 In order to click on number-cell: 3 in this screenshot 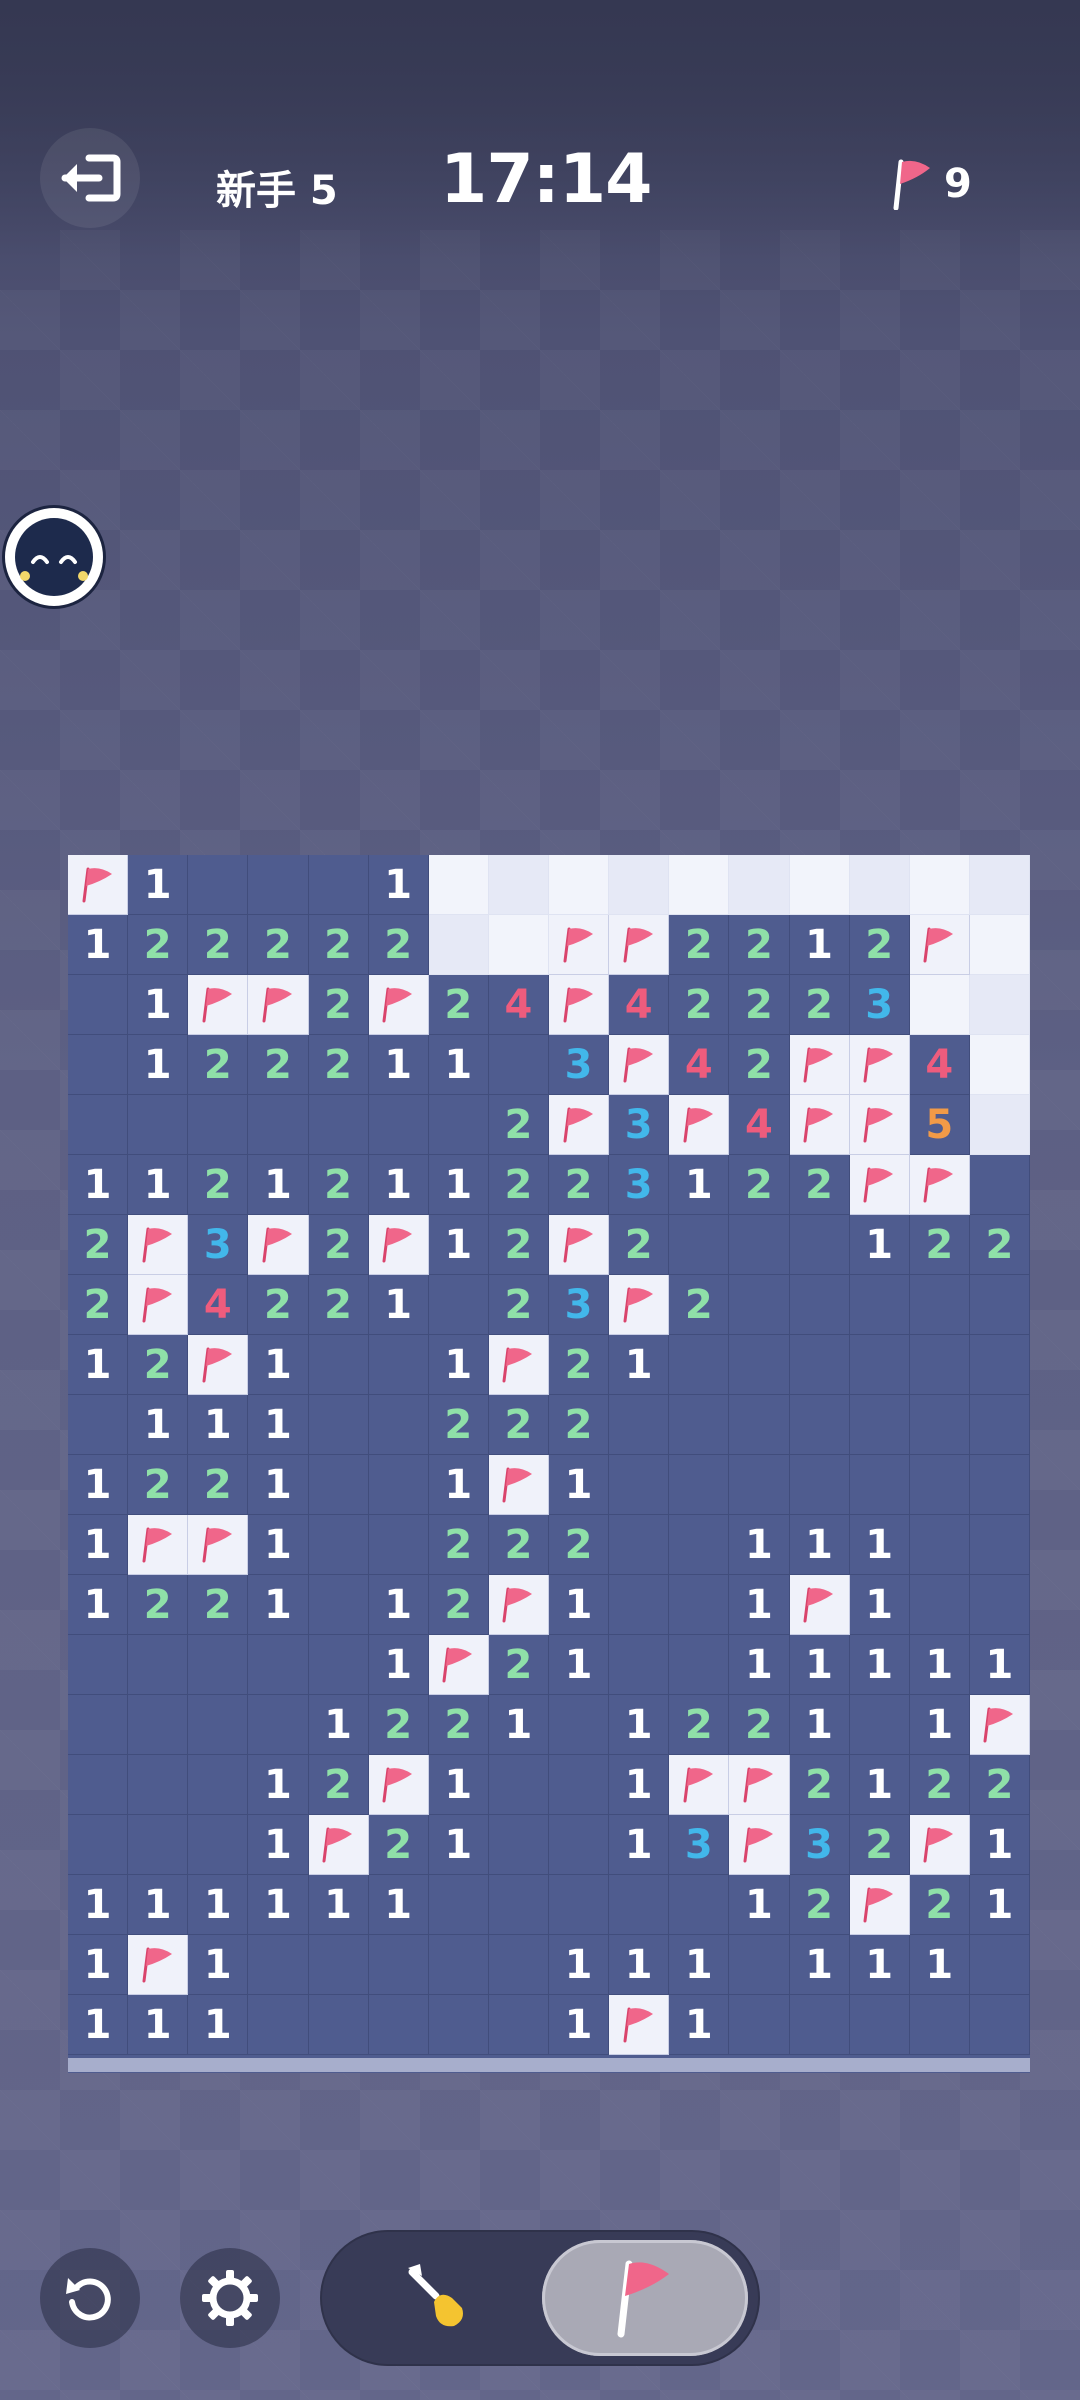, I will do `click(218, 1245)`.